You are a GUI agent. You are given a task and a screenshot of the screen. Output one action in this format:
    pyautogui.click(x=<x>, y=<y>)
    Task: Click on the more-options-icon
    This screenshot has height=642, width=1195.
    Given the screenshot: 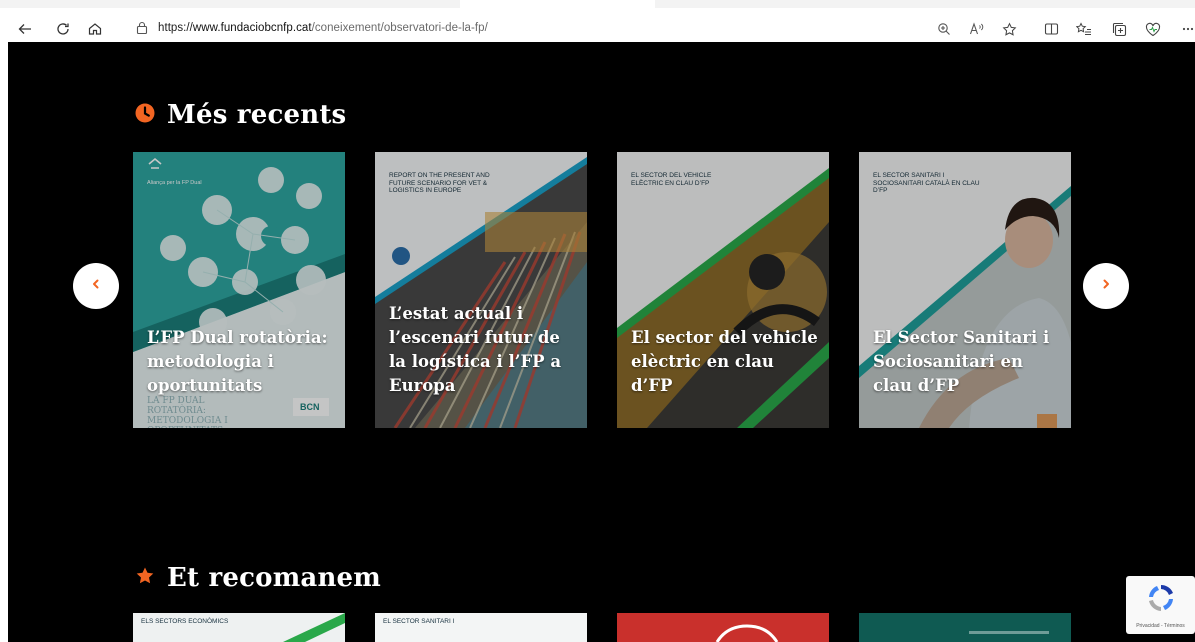 What is the action you would take?
    pyautogui.click(x=1187, y=29)
    